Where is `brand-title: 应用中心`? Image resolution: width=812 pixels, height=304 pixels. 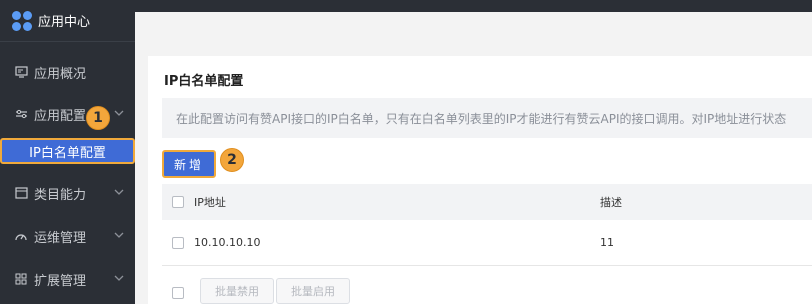
brand-title: 应用中心 is located at coordinates (64, 22).